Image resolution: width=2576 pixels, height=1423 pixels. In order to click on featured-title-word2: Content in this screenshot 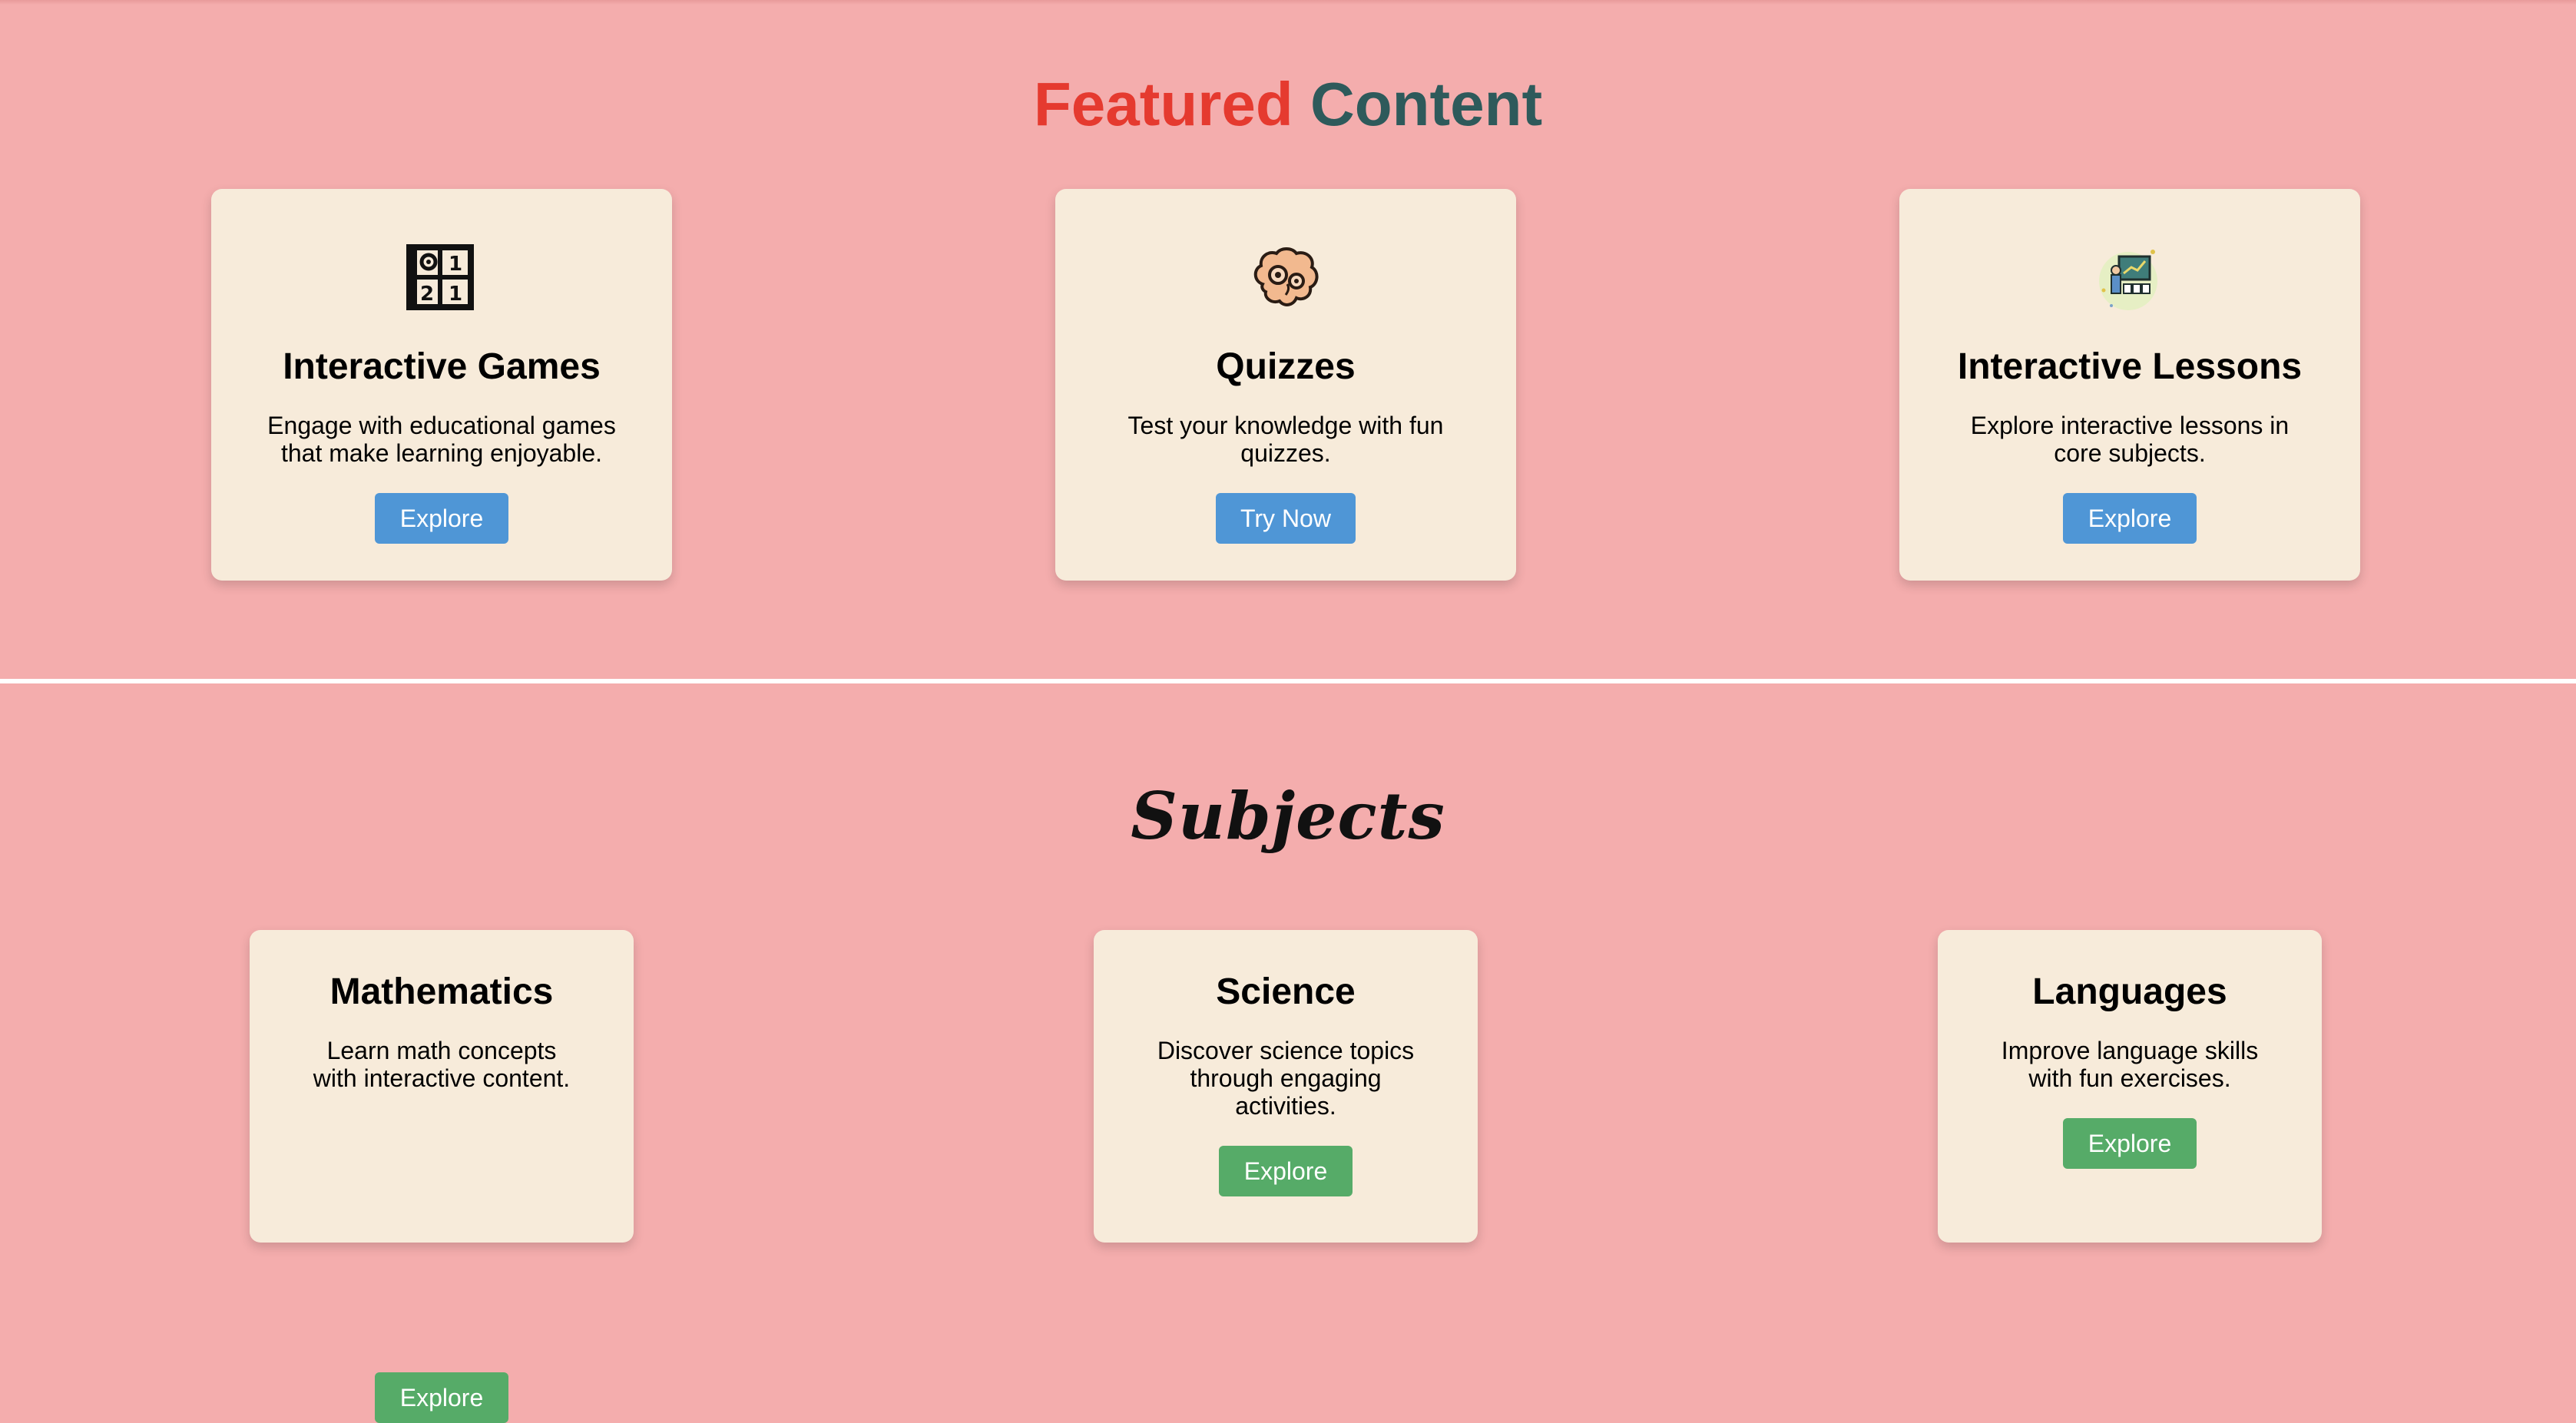, I will do `click(1426, 104)`.